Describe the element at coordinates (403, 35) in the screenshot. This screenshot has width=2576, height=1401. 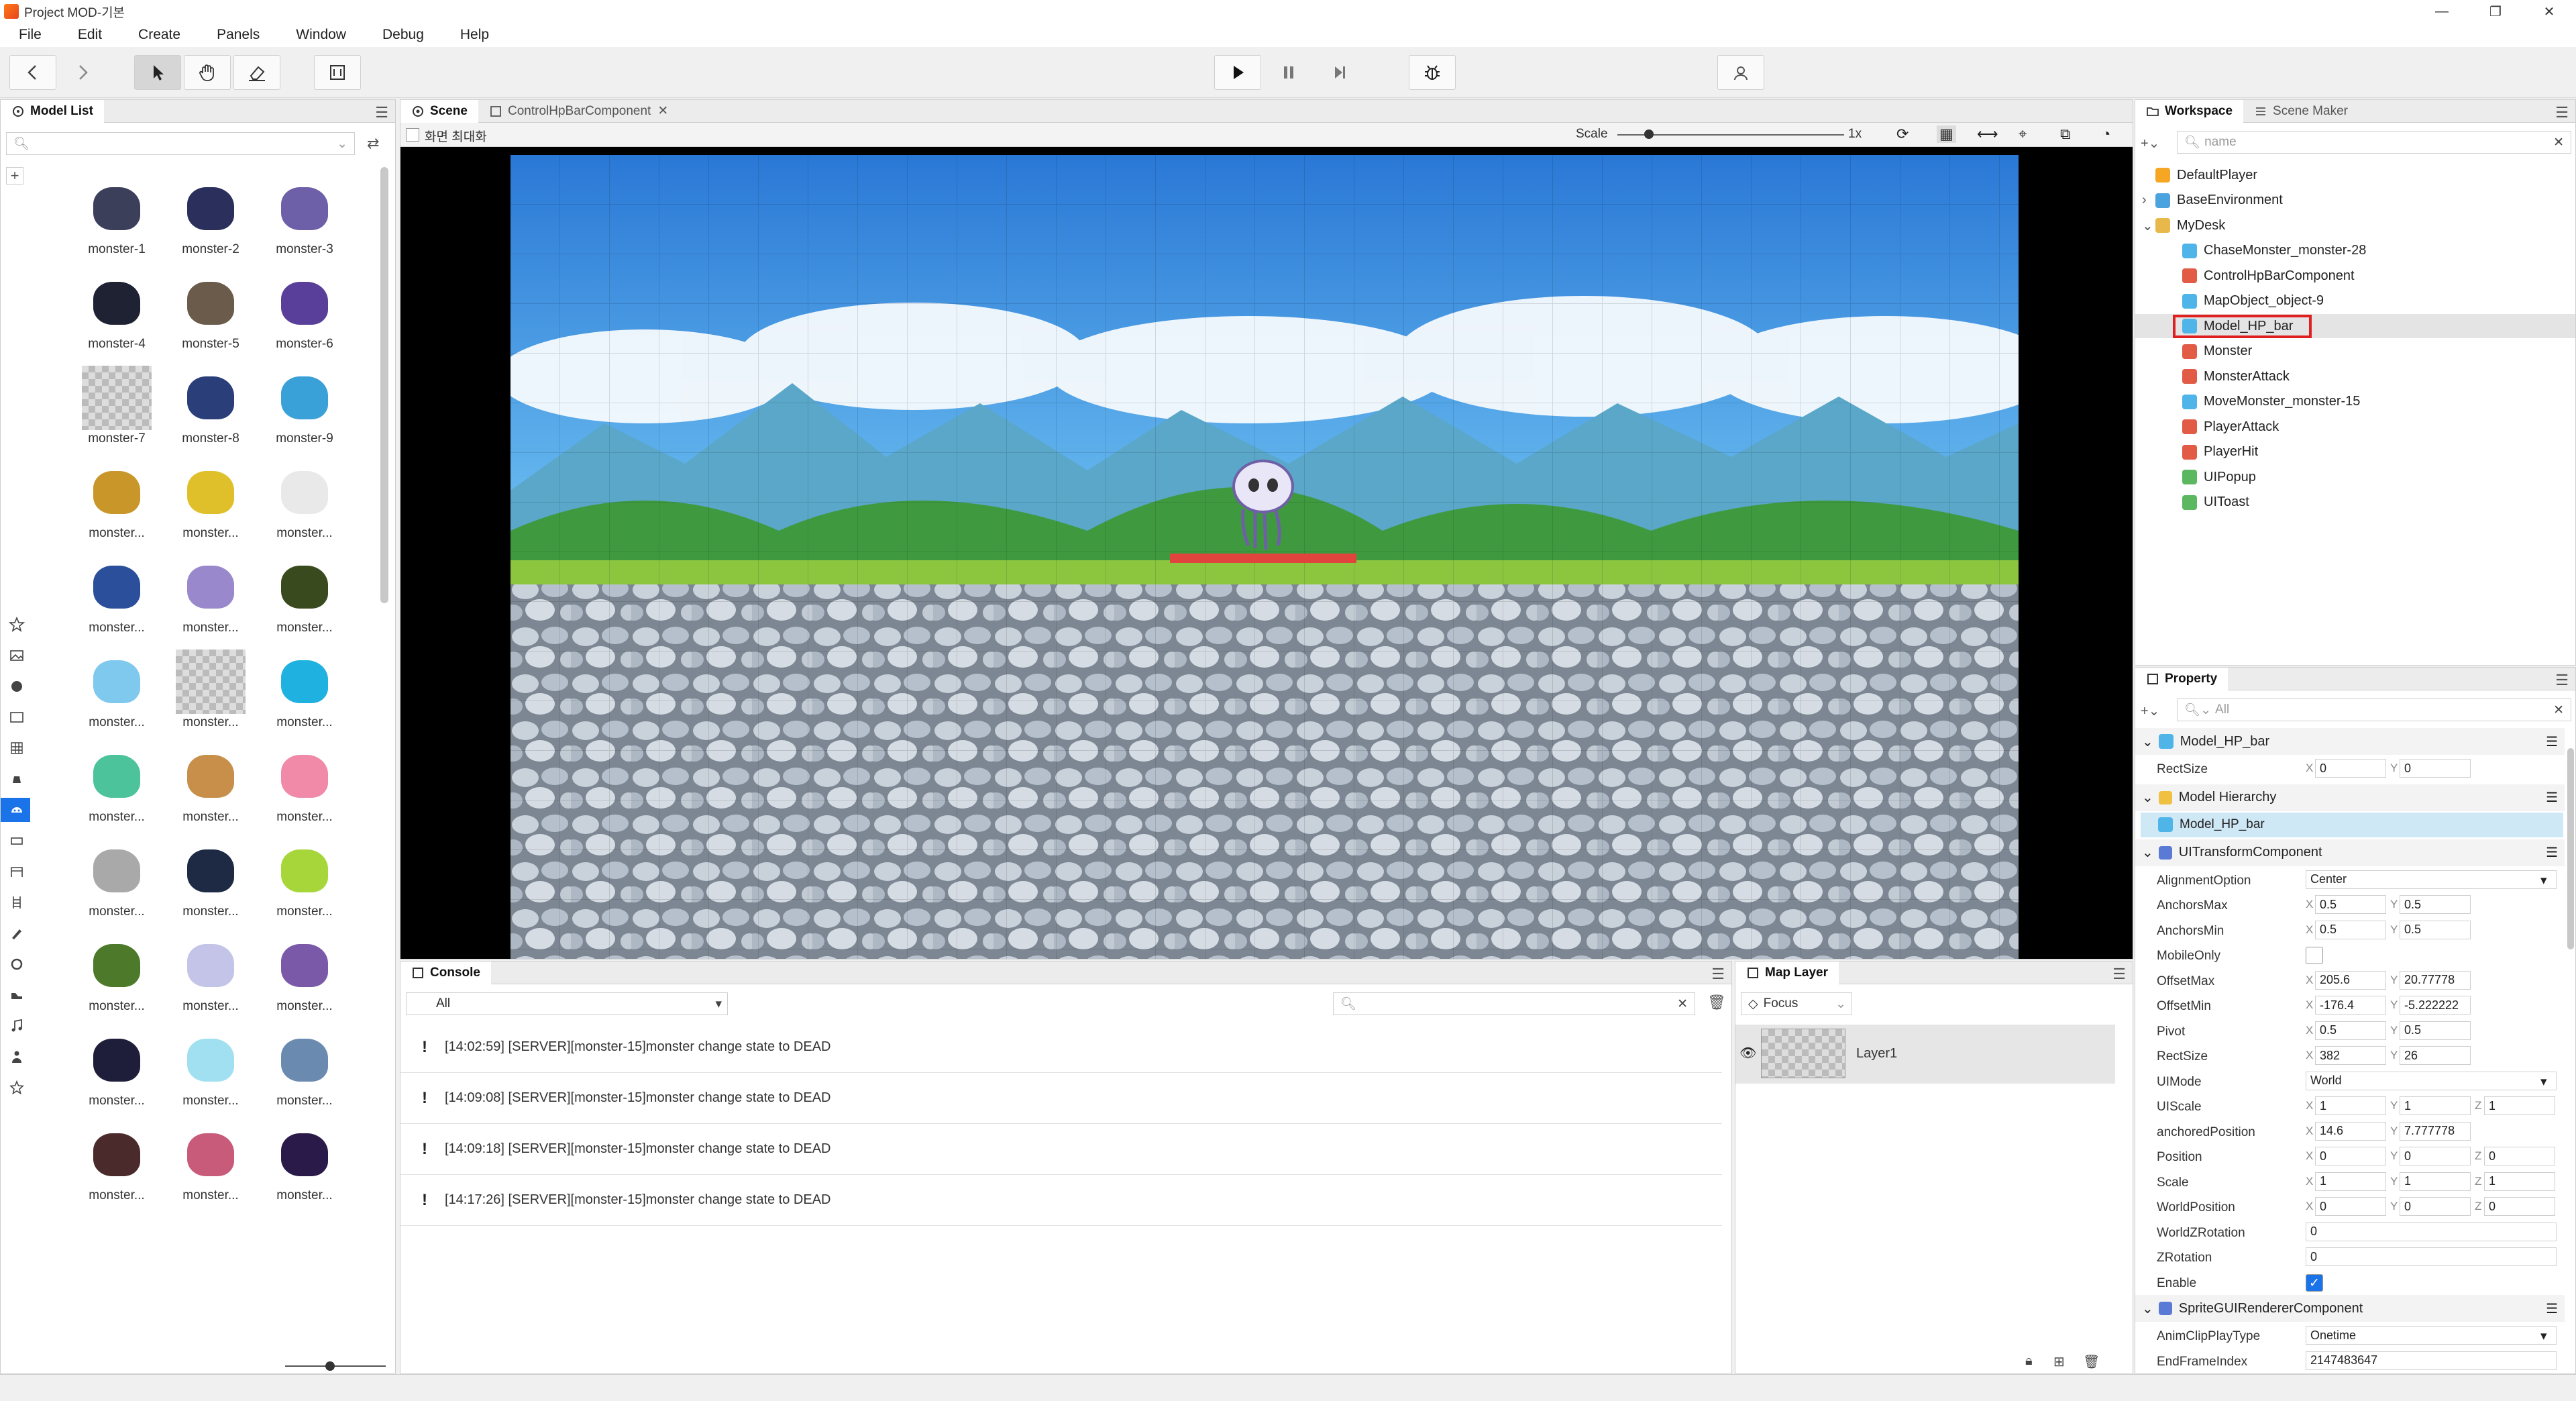
I see `menu-debug: Debug` at that location.